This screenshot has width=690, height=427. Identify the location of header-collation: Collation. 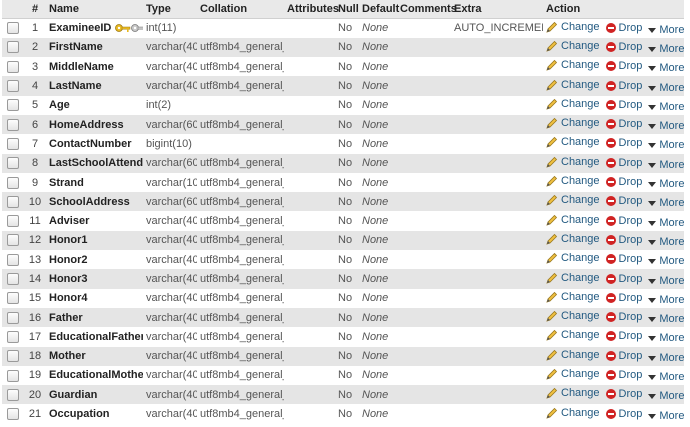
(240, 9).